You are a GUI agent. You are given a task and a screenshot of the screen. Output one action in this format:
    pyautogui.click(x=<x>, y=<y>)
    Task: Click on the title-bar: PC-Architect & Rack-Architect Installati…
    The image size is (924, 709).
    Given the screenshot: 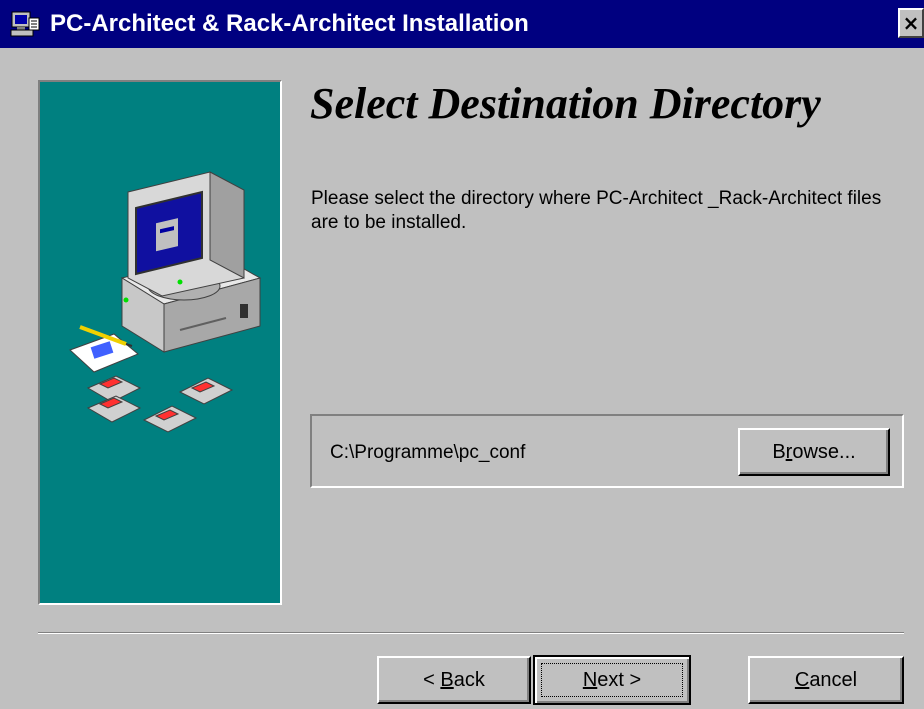 What is the action you would take?
    pyautogui.click(x=462, y=24)
    